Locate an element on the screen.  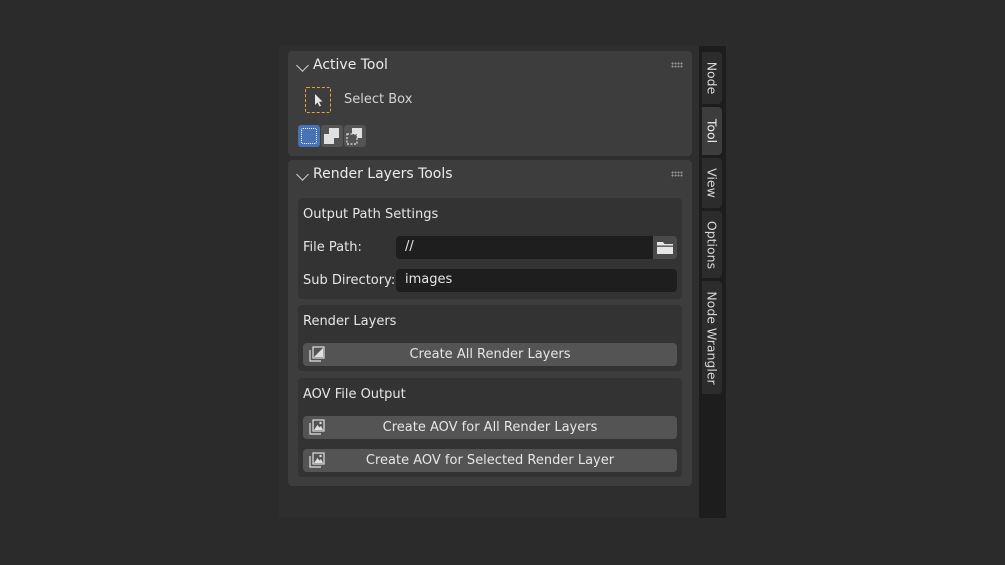
create-all-render-layers-button: Create All Render Layers is located at coordinates (490, 354).